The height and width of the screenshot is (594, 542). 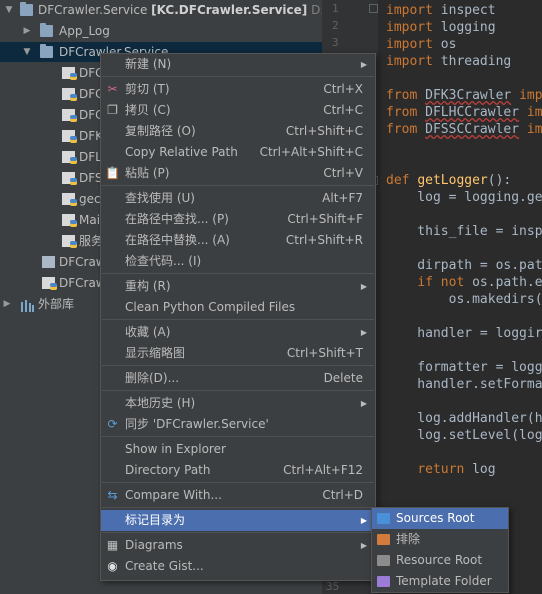 I want to click on submenu-item-sources-root: Sources Root, so click(x=440, y=518).